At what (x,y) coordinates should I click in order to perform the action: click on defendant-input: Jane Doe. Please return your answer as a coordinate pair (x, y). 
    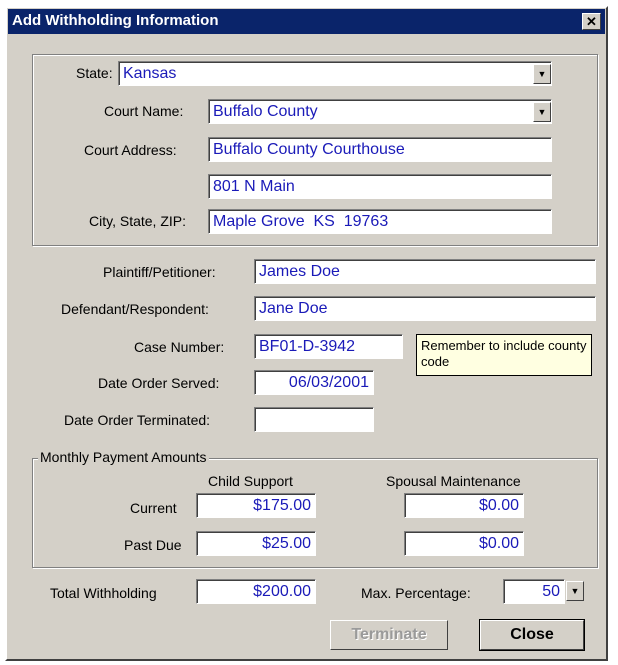
    Looking at the image, I should click on (425, 308).